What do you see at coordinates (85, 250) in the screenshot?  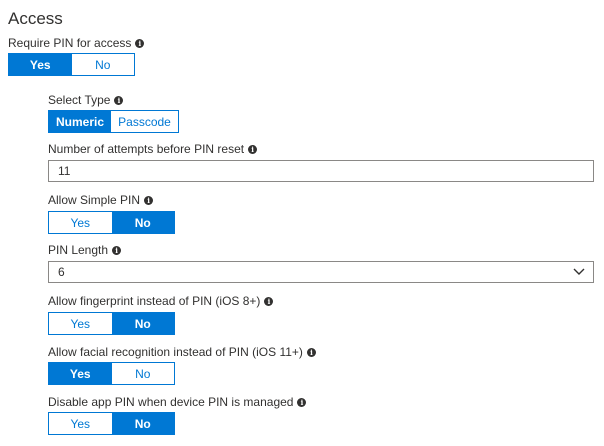 I see `pin-length-label: PIN Length i` at bounding box center [85, 250].